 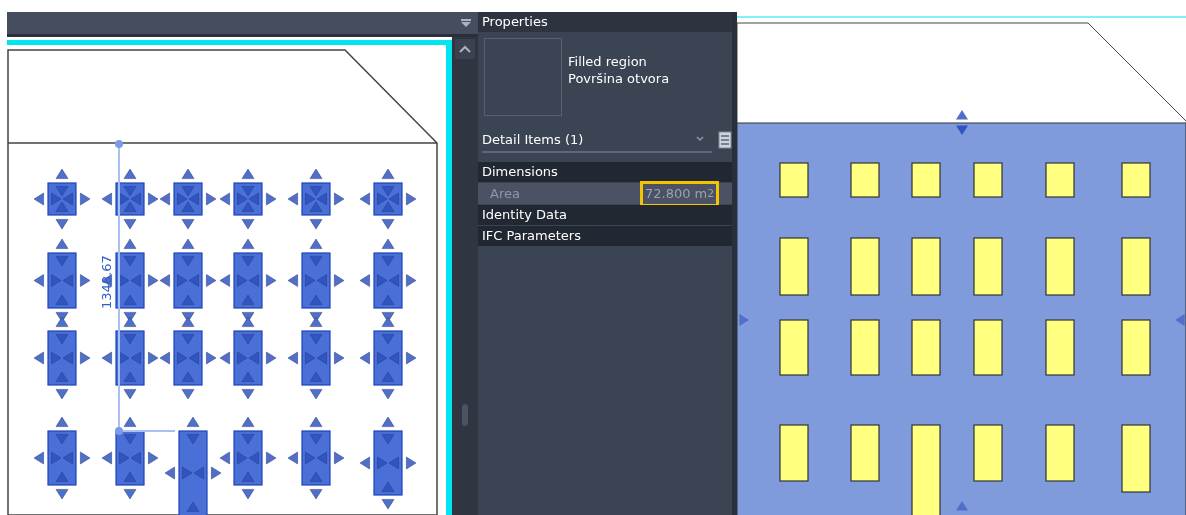 What do you see at coordinates (605, 236) in the screenshot?
I see `group-header: IFC Parameters` at bounding box center [605, 236].